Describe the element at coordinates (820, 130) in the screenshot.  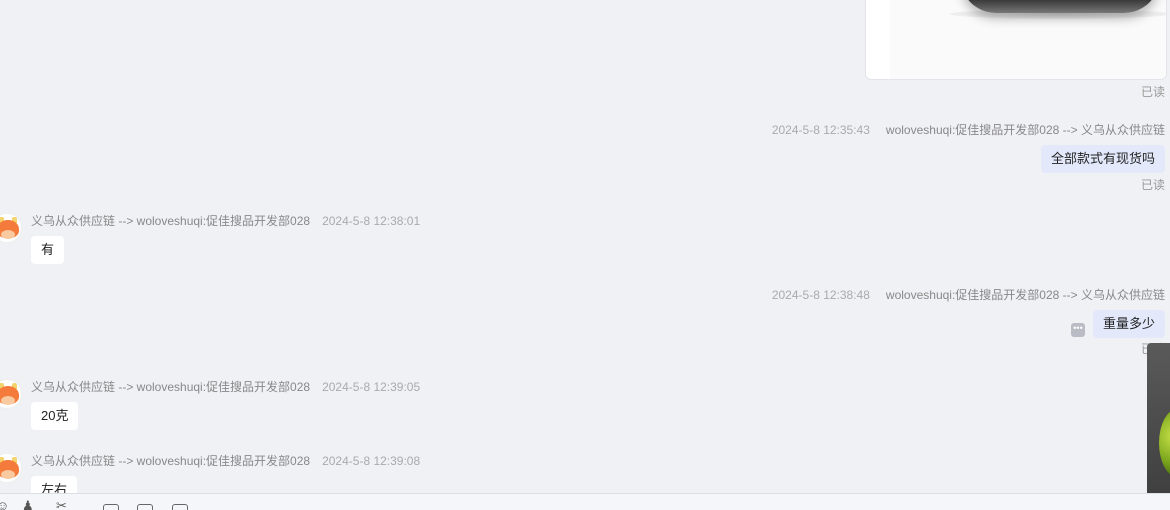
I see `message-time: 2024-5-8 12:35:43` at that location.